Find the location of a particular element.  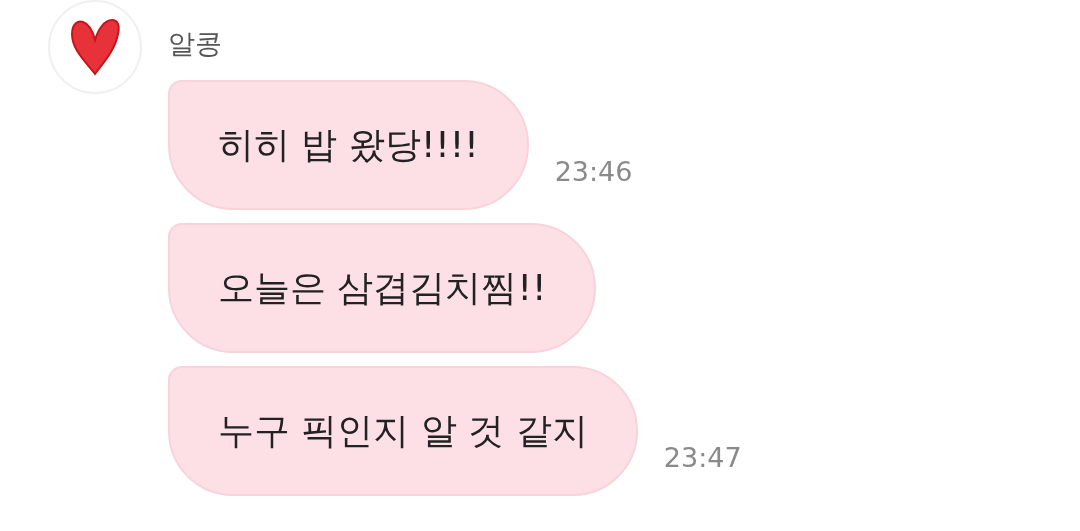

message-bubble: 오늘은 삼겹김치찜!! is located at coordinates (382, 288).